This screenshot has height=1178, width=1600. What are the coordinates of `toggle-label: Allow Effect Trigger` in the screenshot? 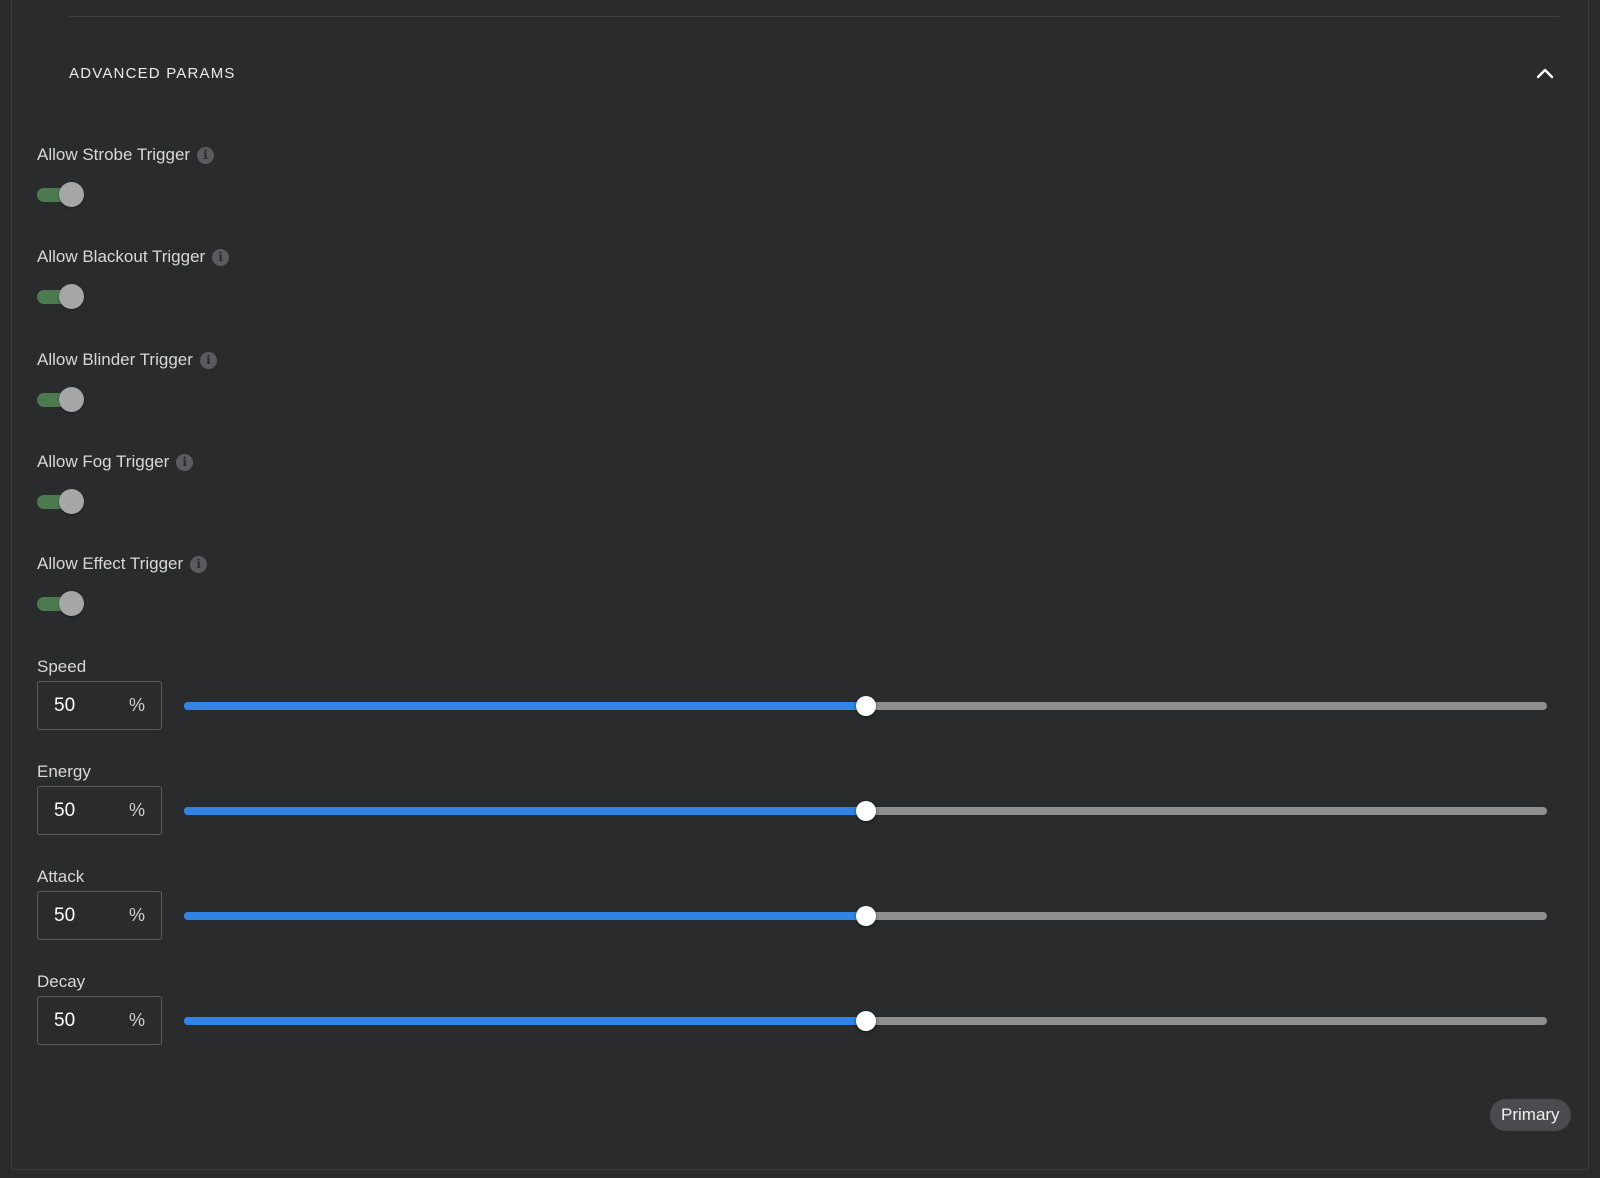 It's located at (110, 563).